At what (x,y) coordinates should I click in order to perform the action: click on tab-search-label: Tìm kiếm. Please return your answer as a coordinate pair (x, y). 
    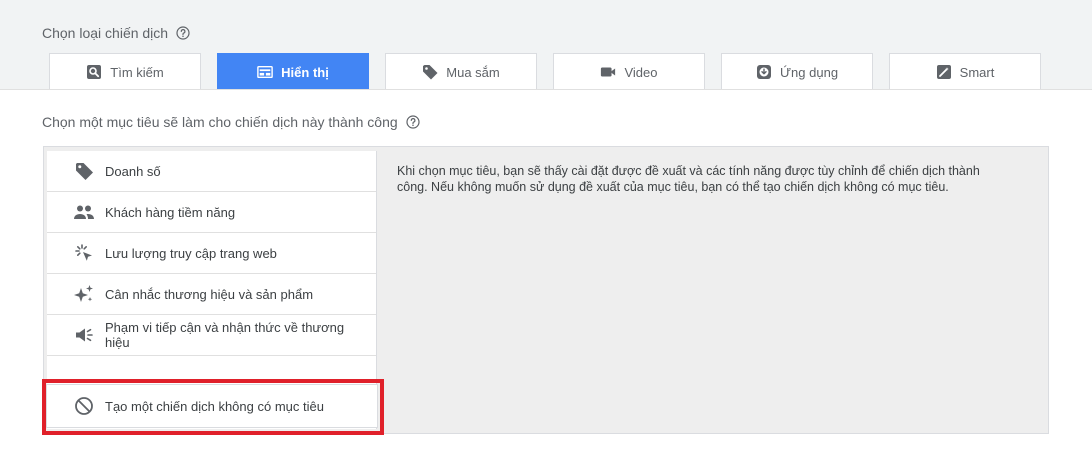
    Looking at the image, I should click on (137, 72).